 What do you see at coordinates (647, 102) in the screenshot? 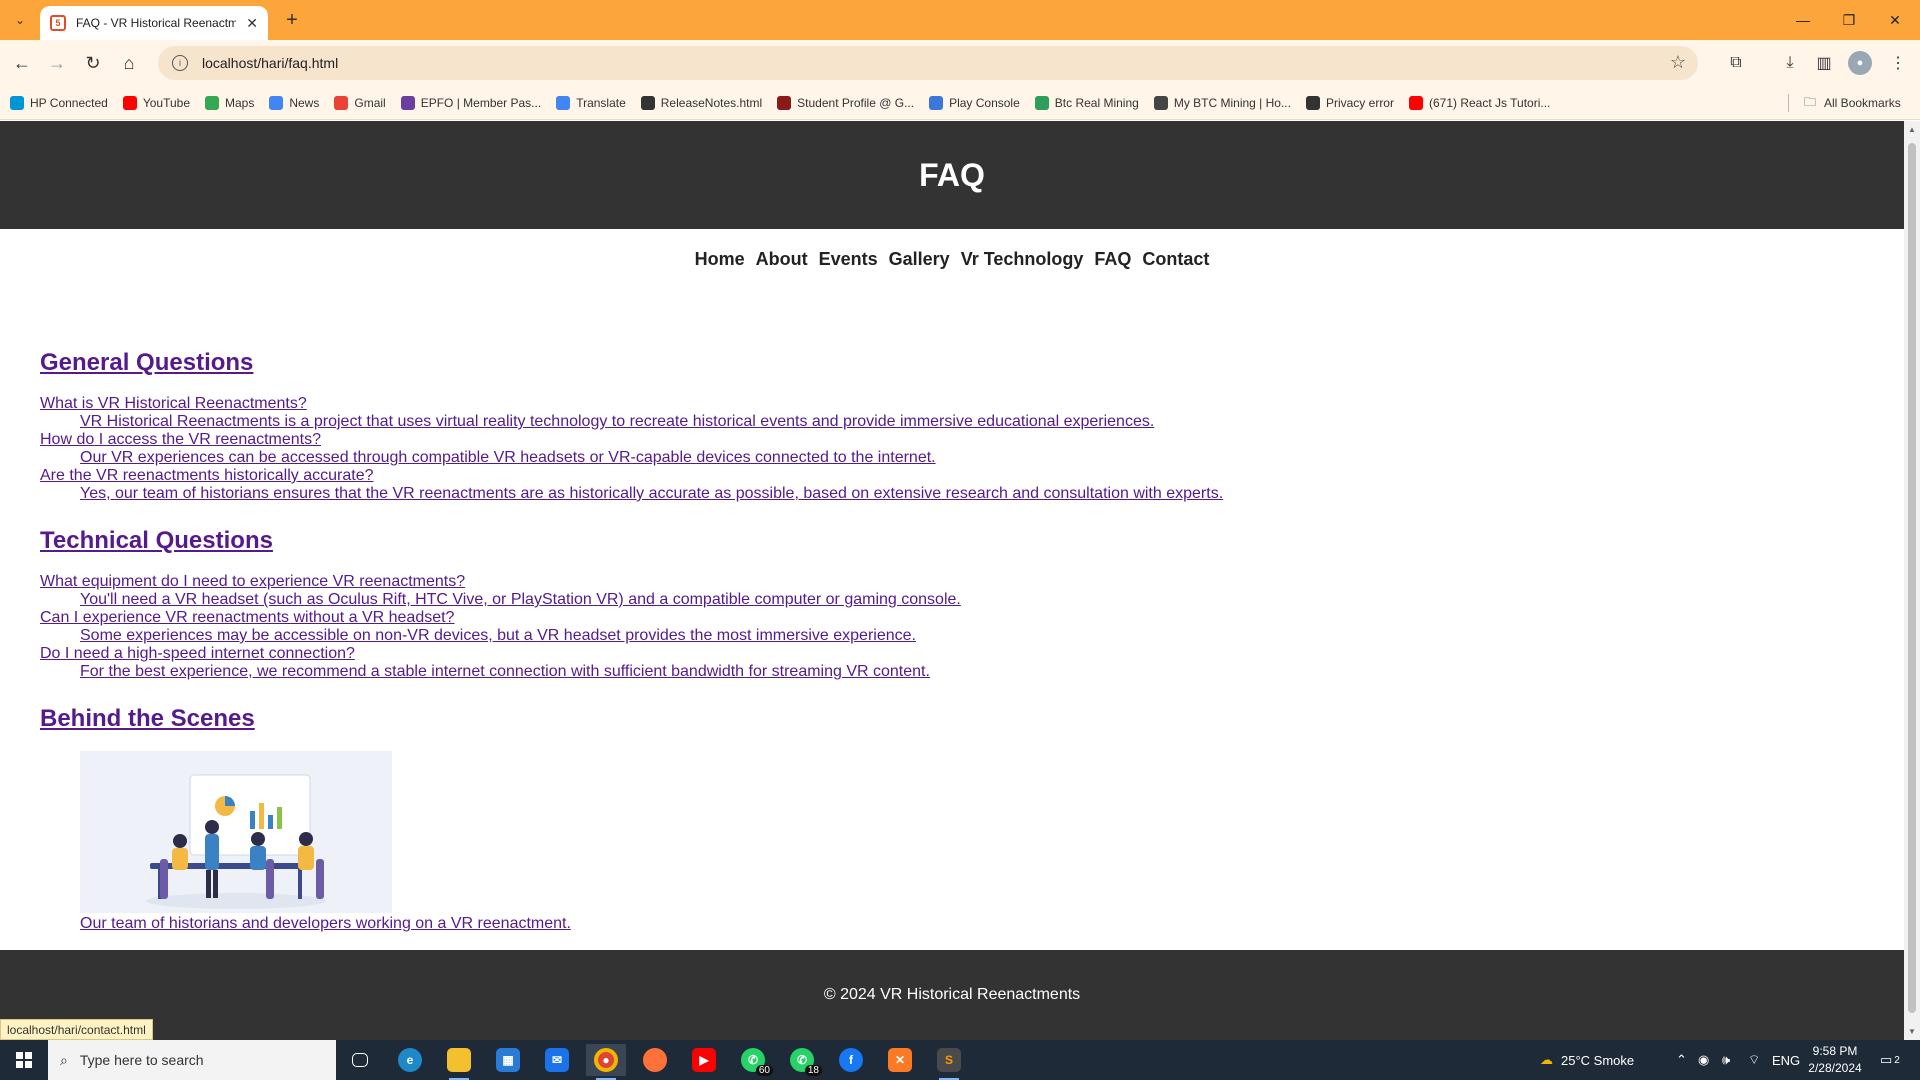
I see `globe-icon` at bounding box center [647, 102].